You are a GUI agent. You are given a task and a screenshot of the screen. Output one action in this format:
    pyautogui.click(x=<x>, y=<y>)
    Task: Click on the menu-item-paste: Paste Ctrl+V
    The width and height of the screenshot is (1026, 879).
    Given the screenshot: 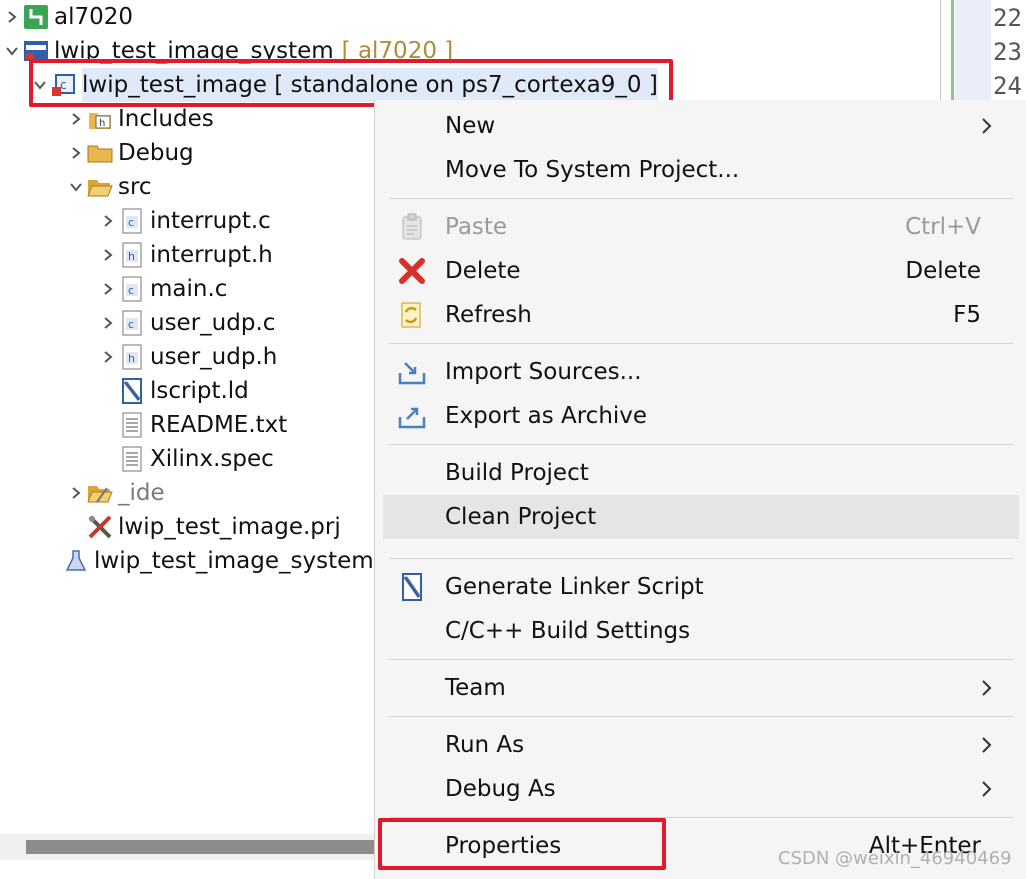 What is the action you would take?
    pyautogui.click(x=701, y=227)
    